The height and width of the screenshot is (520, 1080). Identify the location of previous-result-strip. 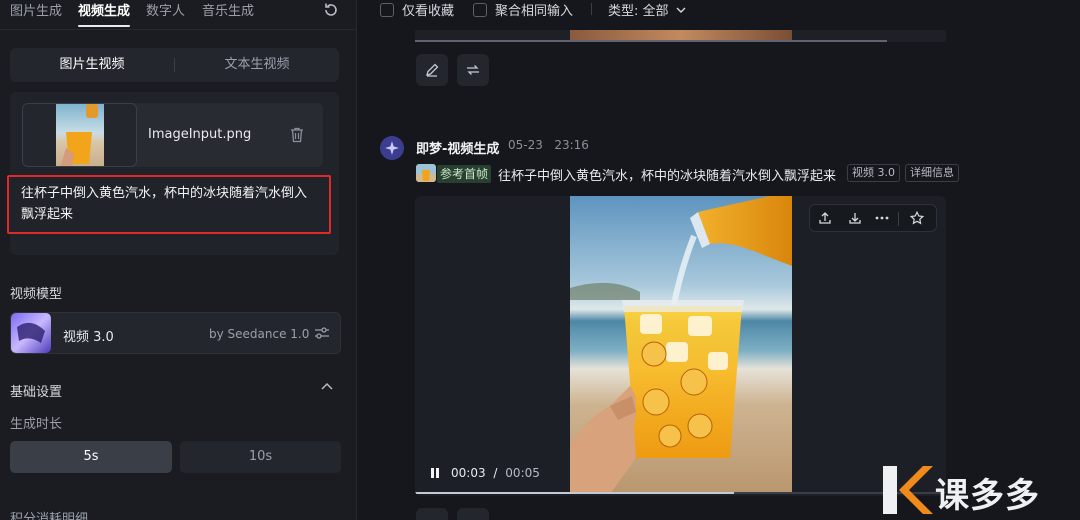
(680, 36).